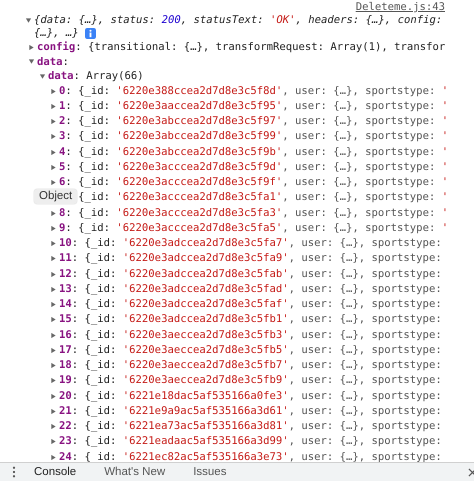  I want to click on more-menu-icon, so click(14, 472).